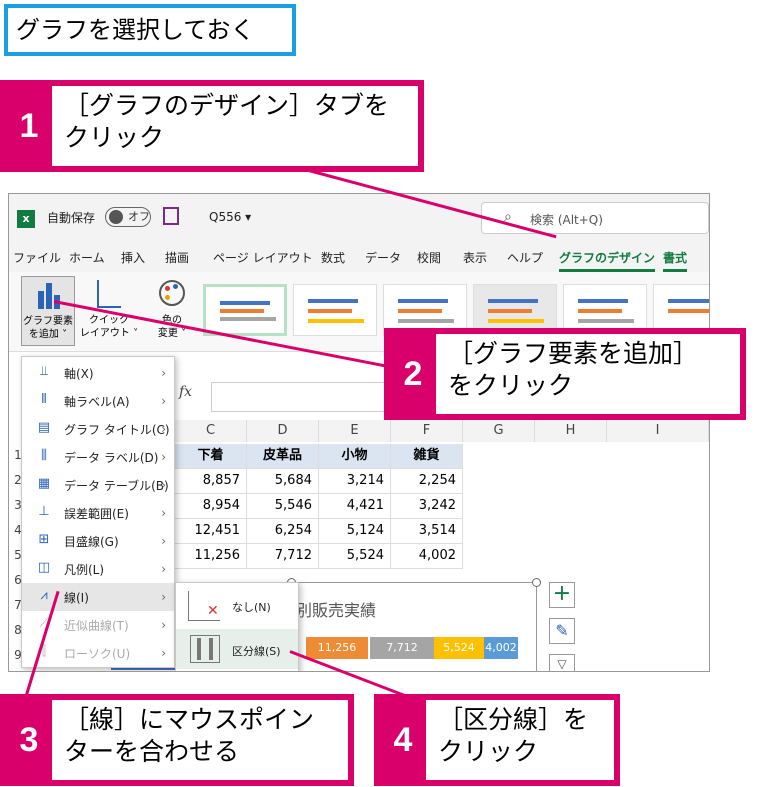  I want to click on table-cell: 11,256, so click(211, 556).